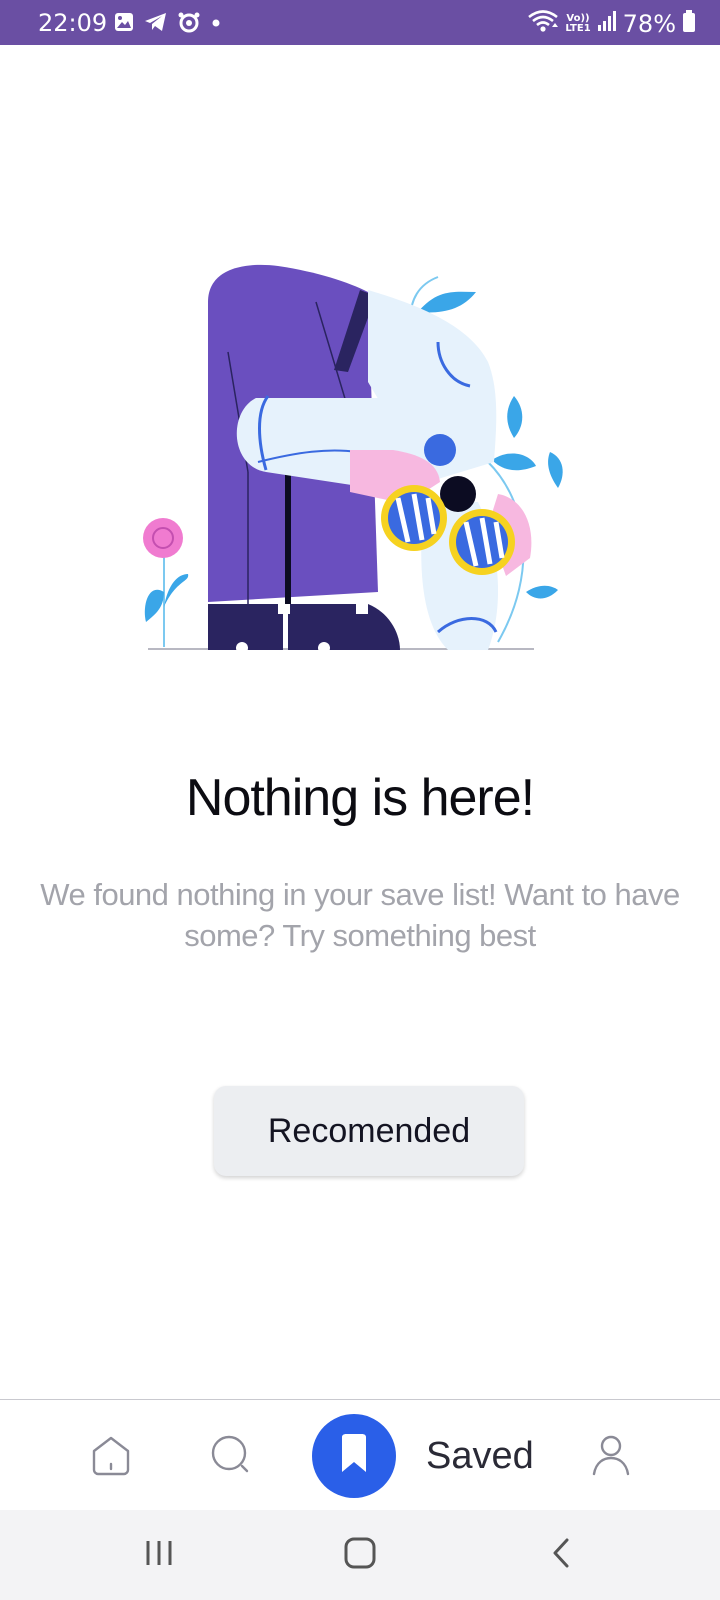  I want to click on wifi-icon, so click(543, 24).